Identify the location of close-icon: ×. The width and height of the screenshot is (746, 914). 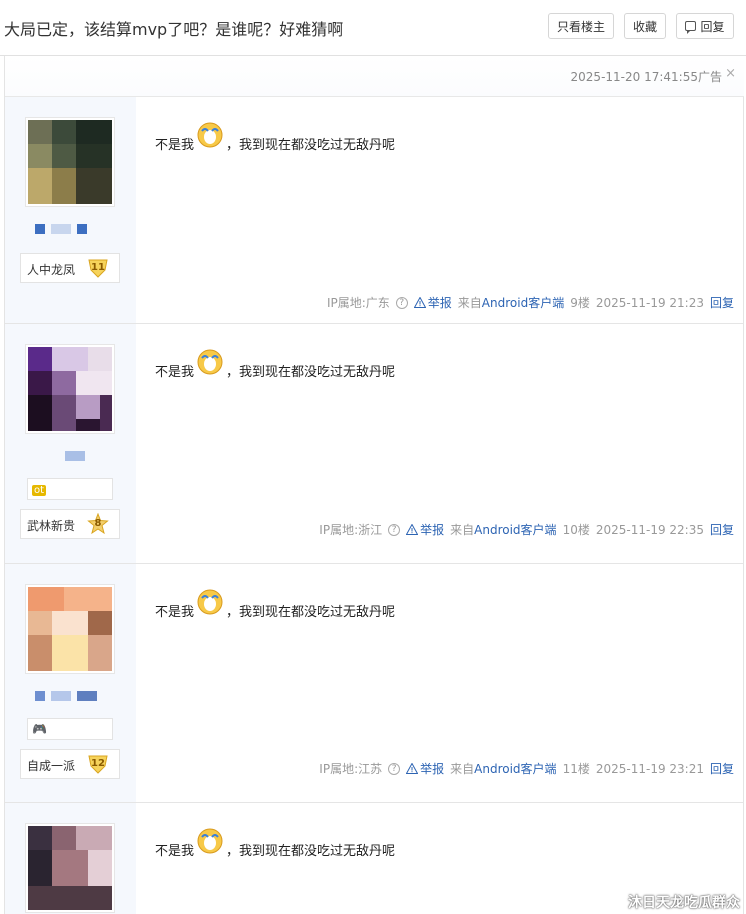
(730, 73).